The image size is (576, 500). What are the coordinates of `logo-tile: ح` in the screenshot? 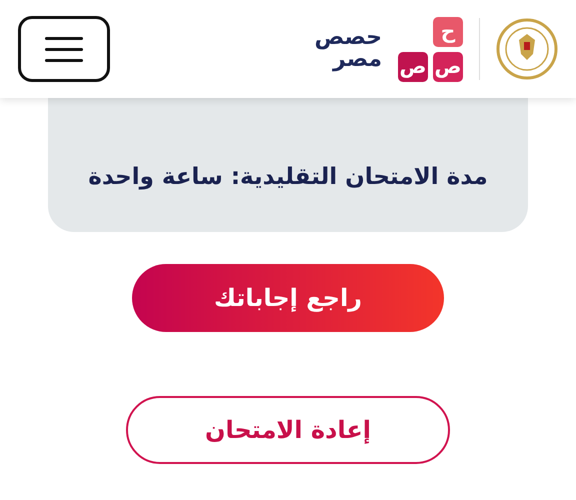 It's located at (448, 31).